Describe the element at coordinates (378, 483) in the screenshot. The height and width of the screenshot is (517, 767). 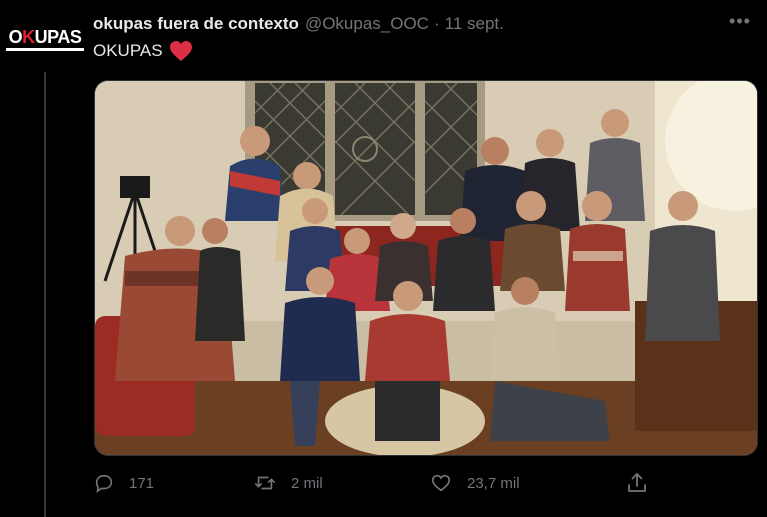
I see `tweet-actions: 171 2 mil 23,7 mil` at that location.